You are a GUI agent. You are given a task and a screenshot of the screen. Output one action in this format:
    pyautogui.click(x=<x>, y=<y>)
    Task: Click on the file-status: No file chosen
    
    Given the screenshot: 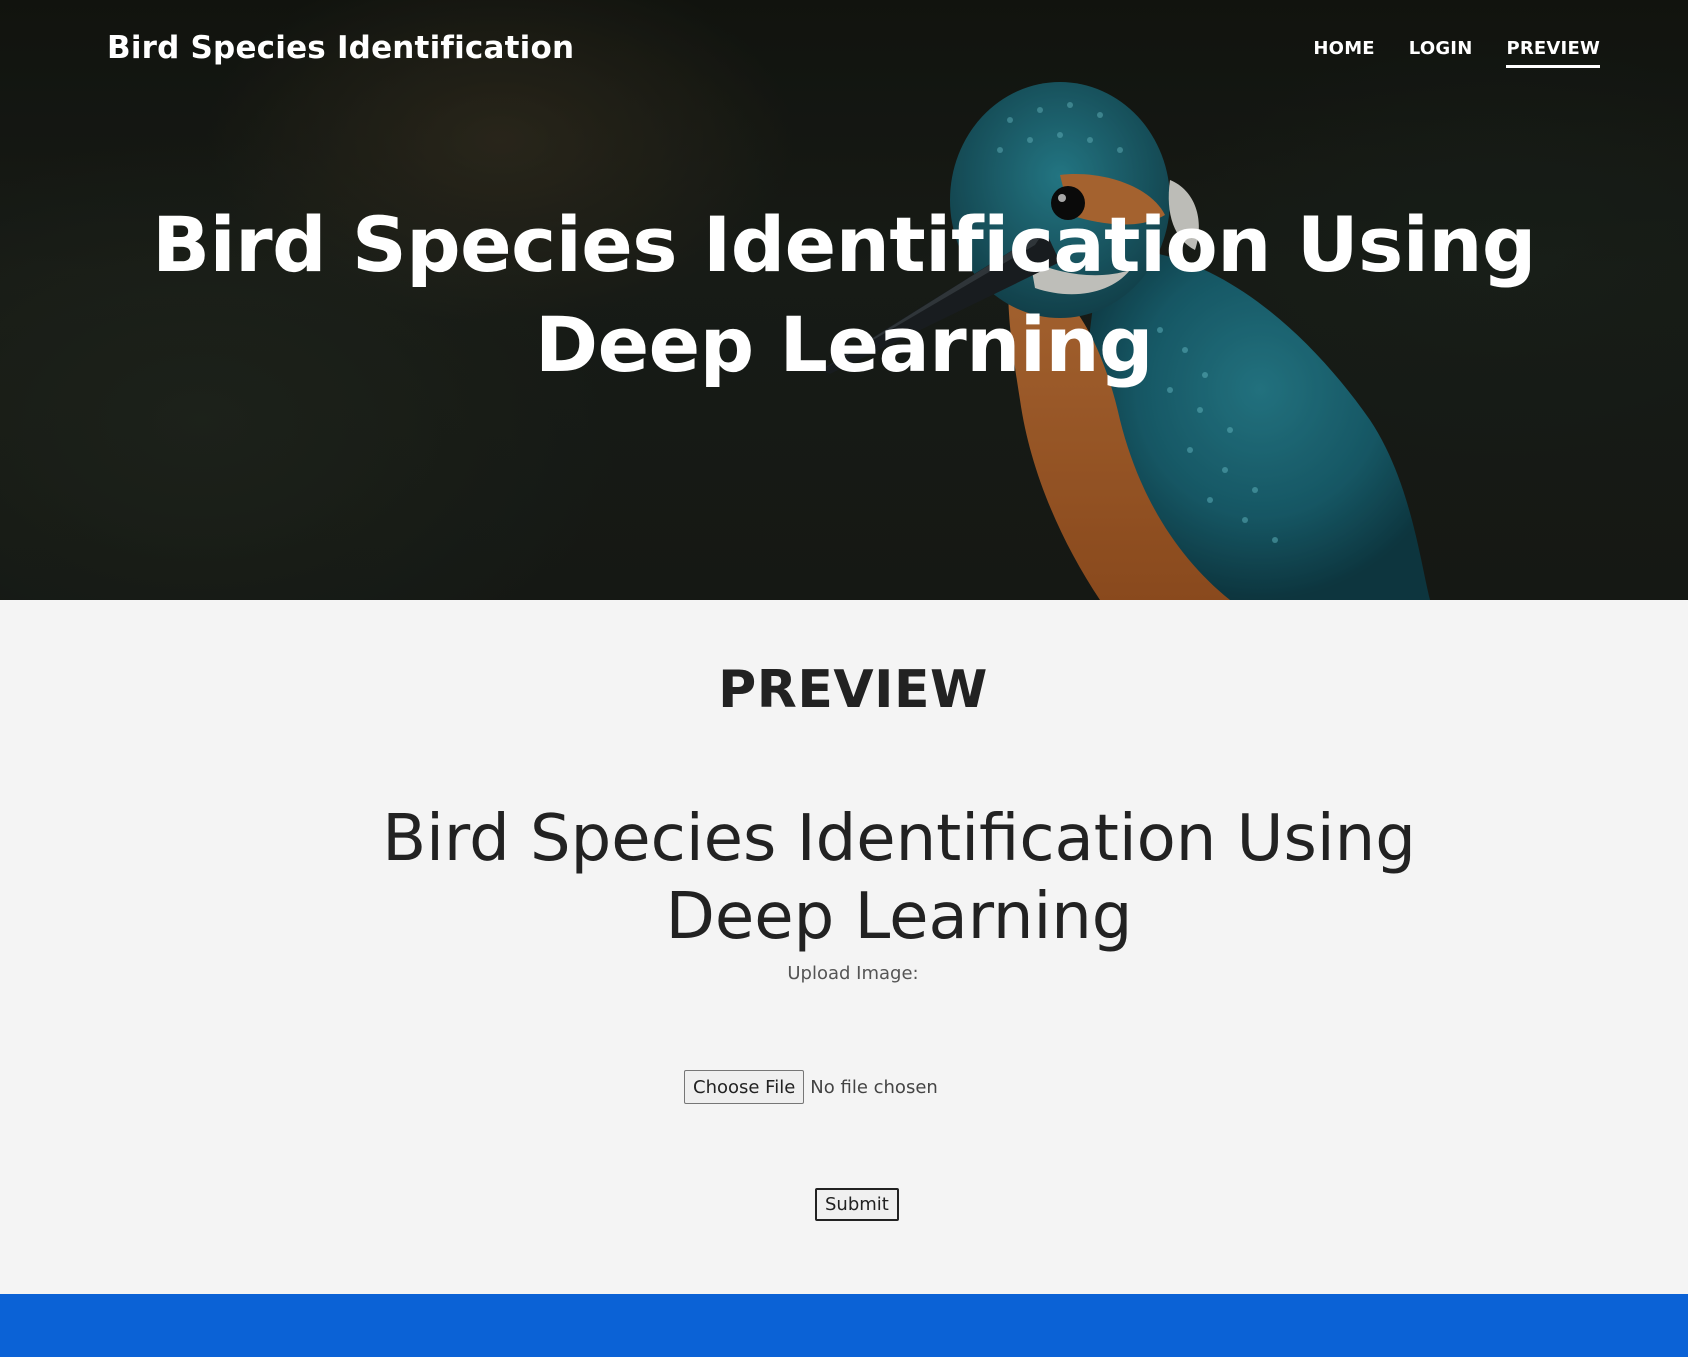 What is the action you would take?
    pyautogui.click(x=874, y=1087)
    